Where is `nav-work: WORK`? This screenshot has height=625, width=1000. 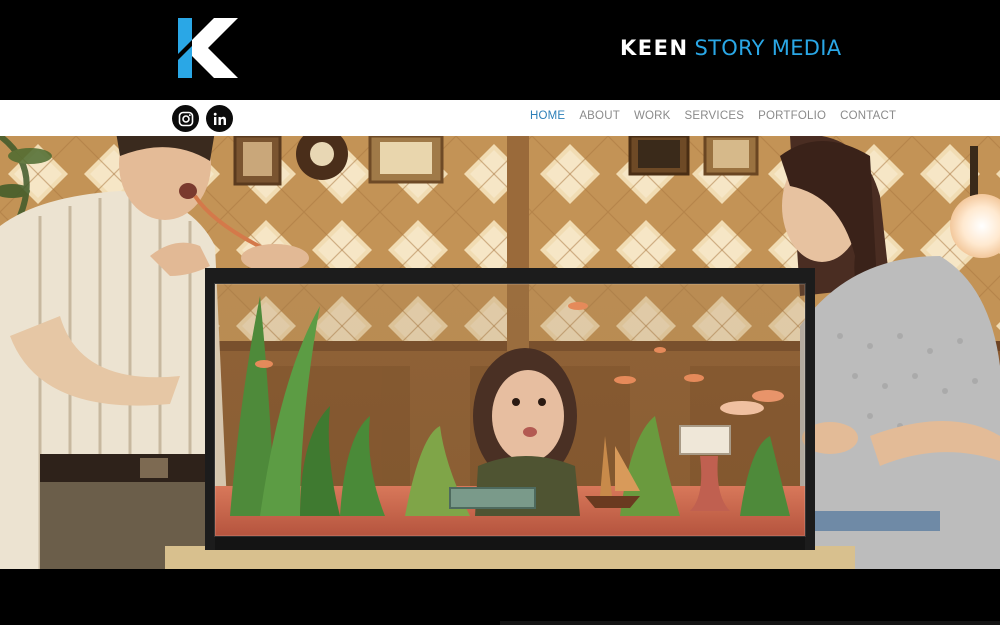 nav-work: WORK is located at coordinates (652, 116).